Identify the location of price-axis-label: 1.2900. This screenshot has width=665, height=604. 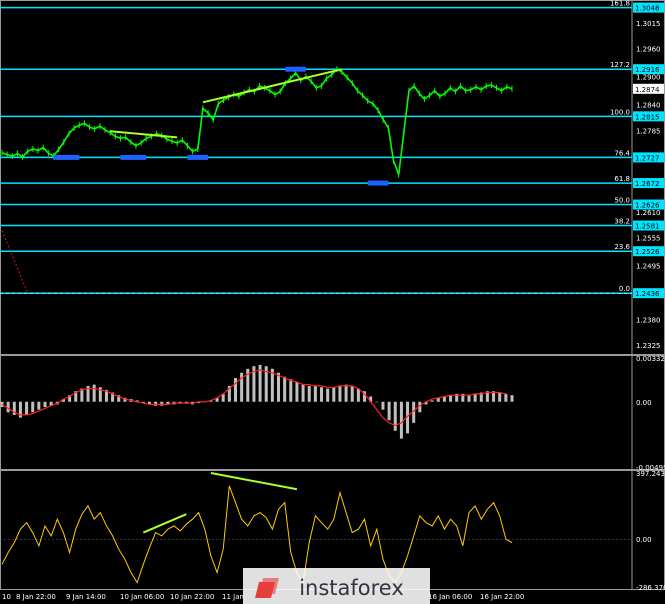
(648, 78).